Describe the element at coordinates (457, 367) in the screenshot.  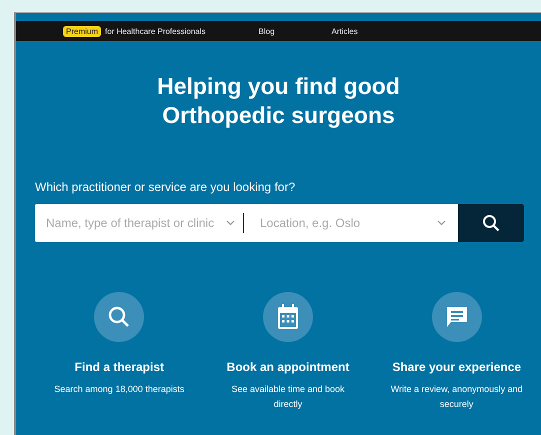
I see `feature-title: Share your experience` at that location.